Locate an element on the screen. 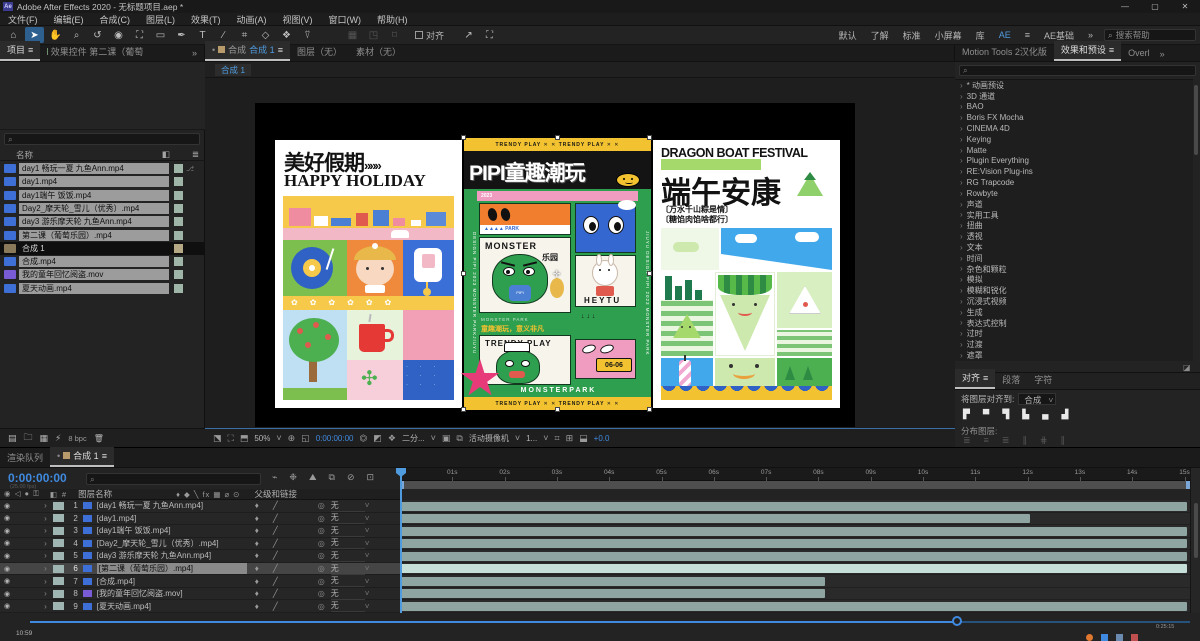  project-item-row: day3 游乐摩天轮 九鱼Ann.mp4 is located at coordinates (102, 221).